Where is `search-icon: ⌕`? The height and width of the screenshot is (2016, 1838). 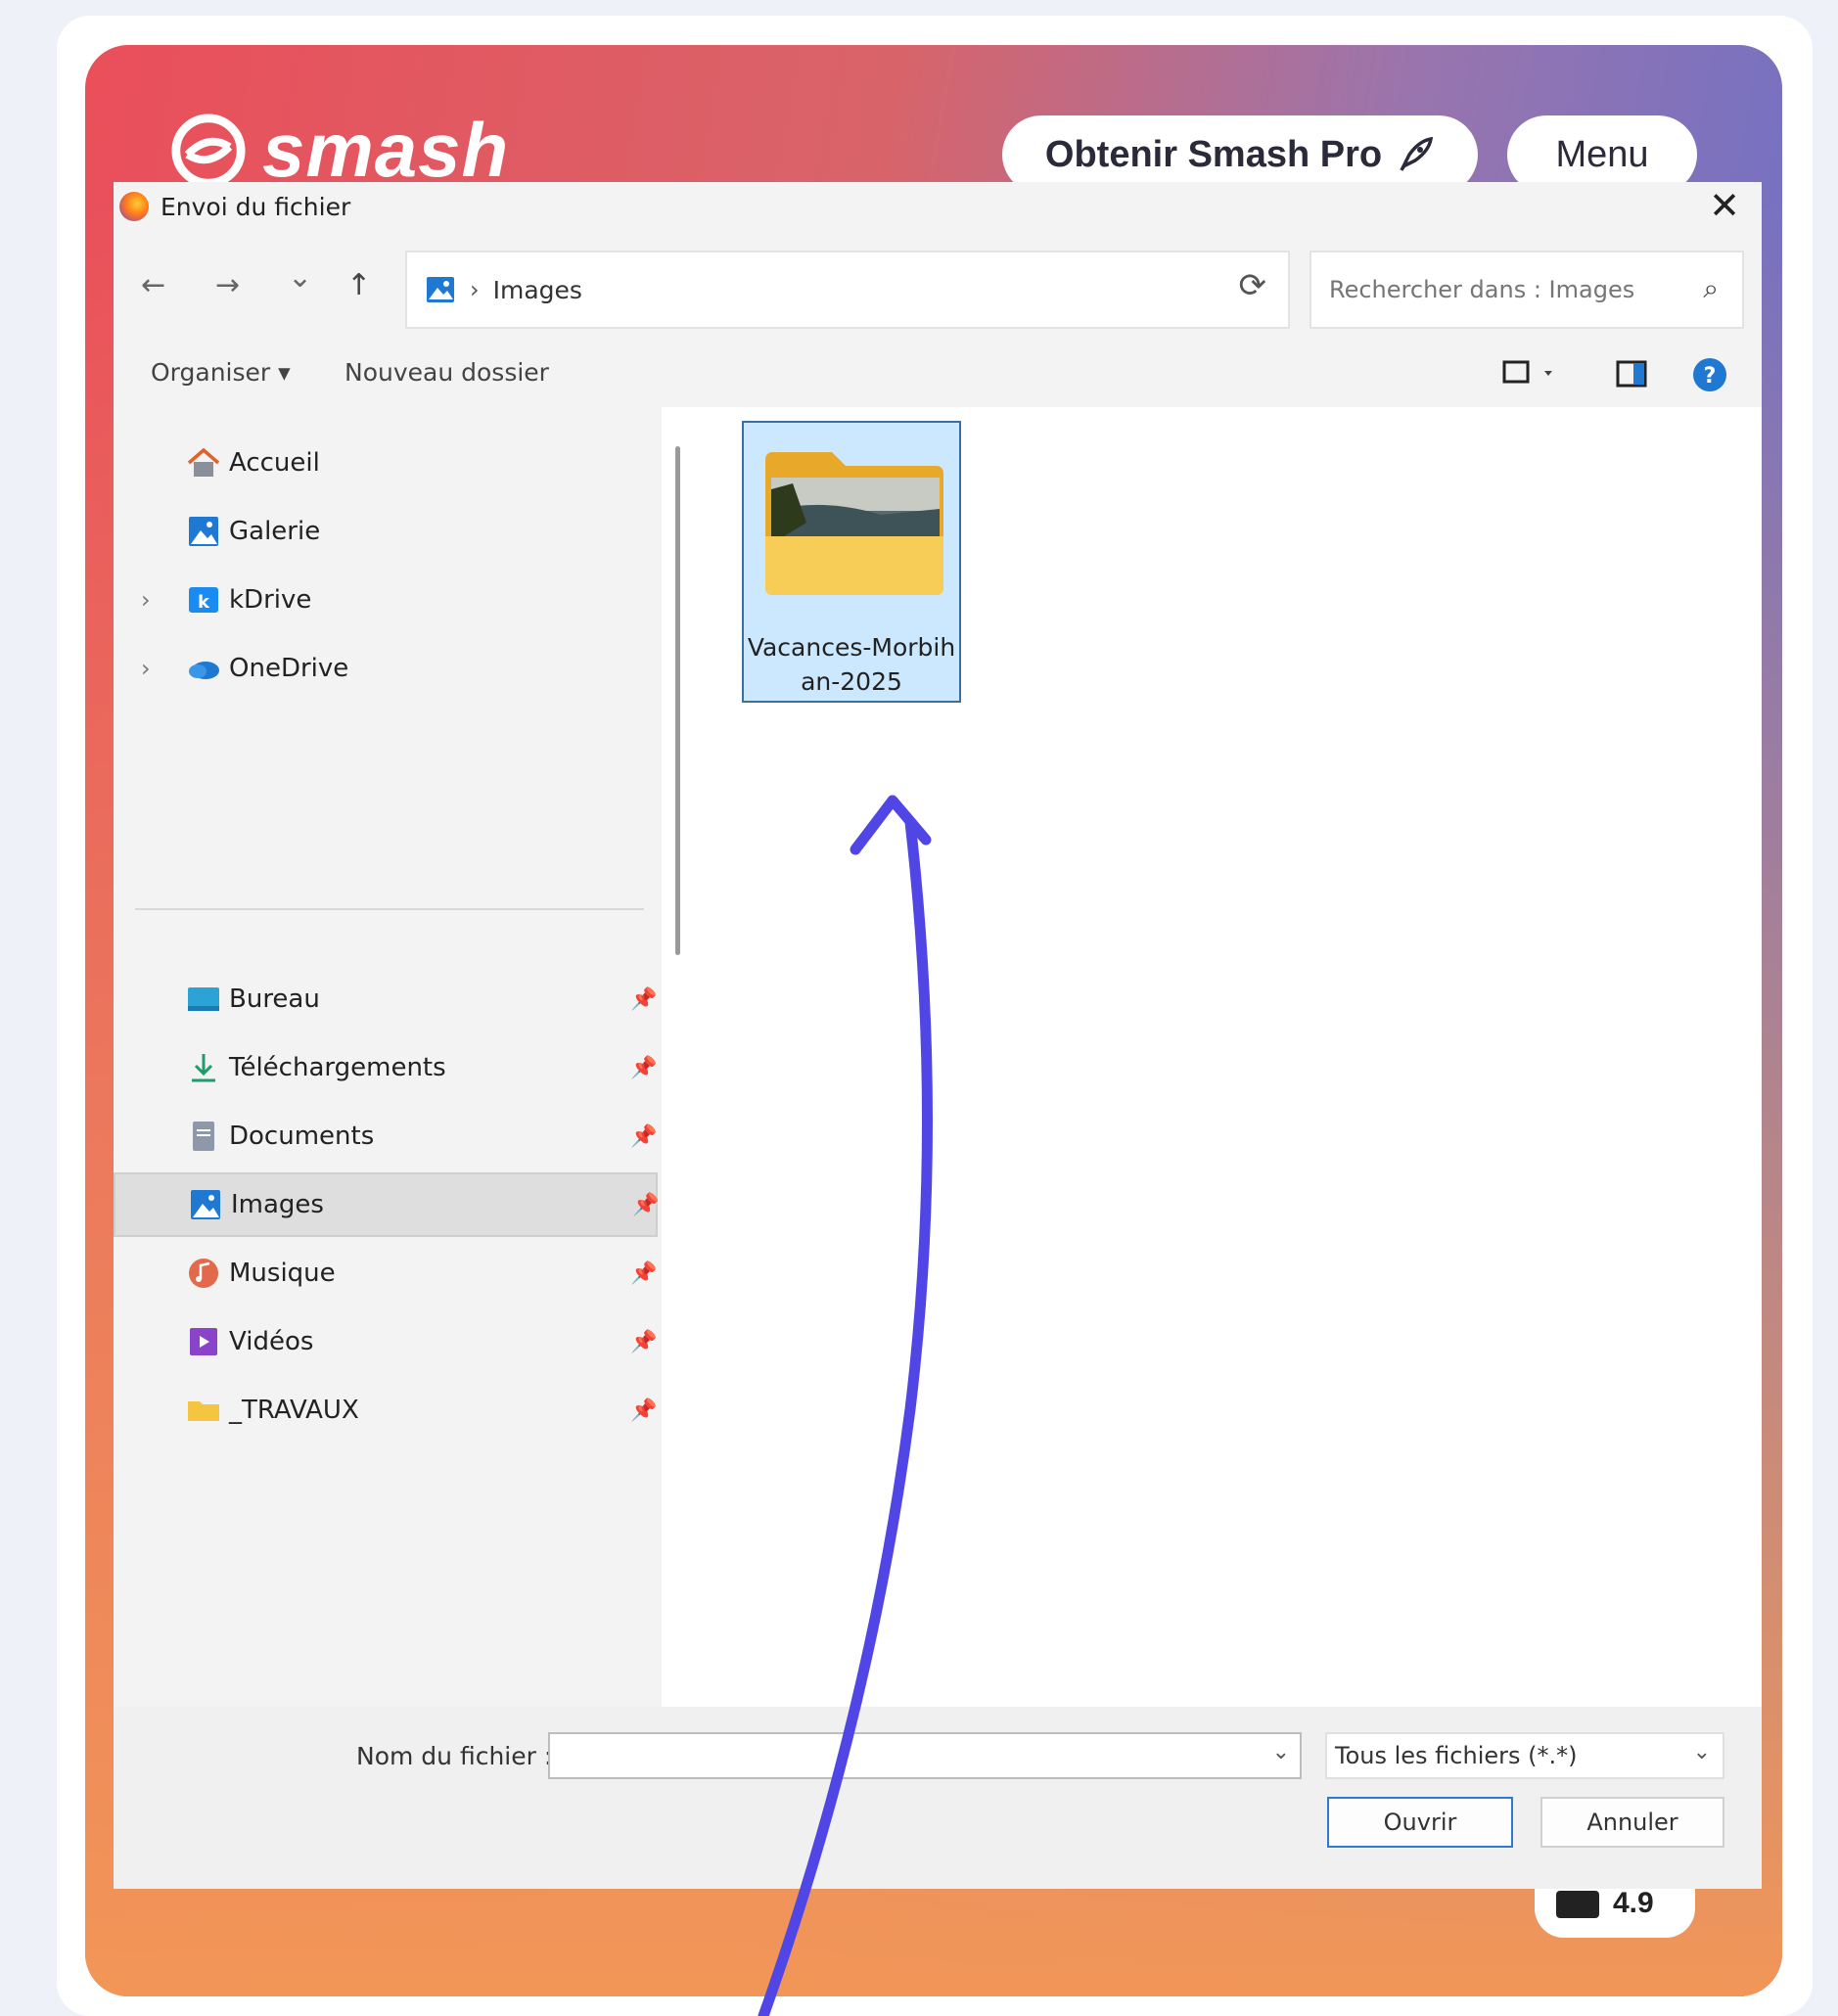 search-icon: ⌕ is located at coordinates (1711, 288).